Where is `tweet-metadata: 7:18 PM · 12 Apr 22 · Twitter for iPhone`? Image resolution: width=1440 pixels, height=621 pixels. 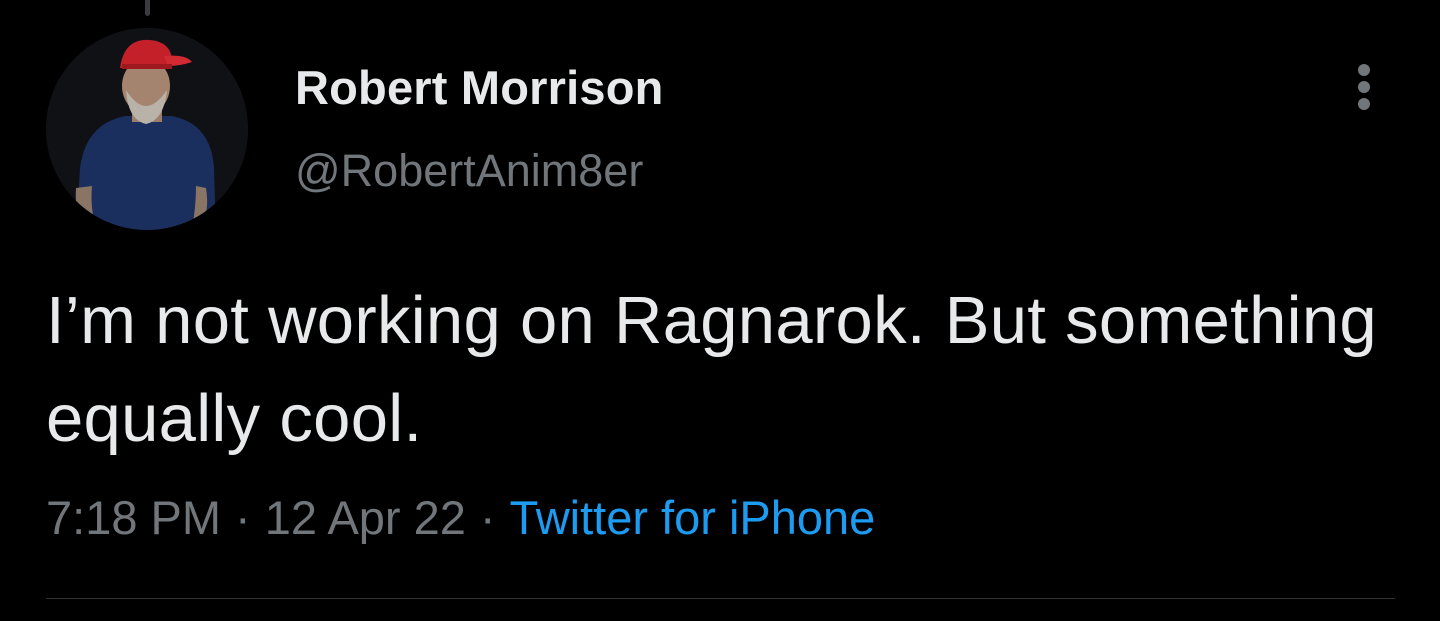 tweet-metadata: 7:18 PM · 12 Apr 22 · Twitter for iPhone is located at coordinates (460, 517).